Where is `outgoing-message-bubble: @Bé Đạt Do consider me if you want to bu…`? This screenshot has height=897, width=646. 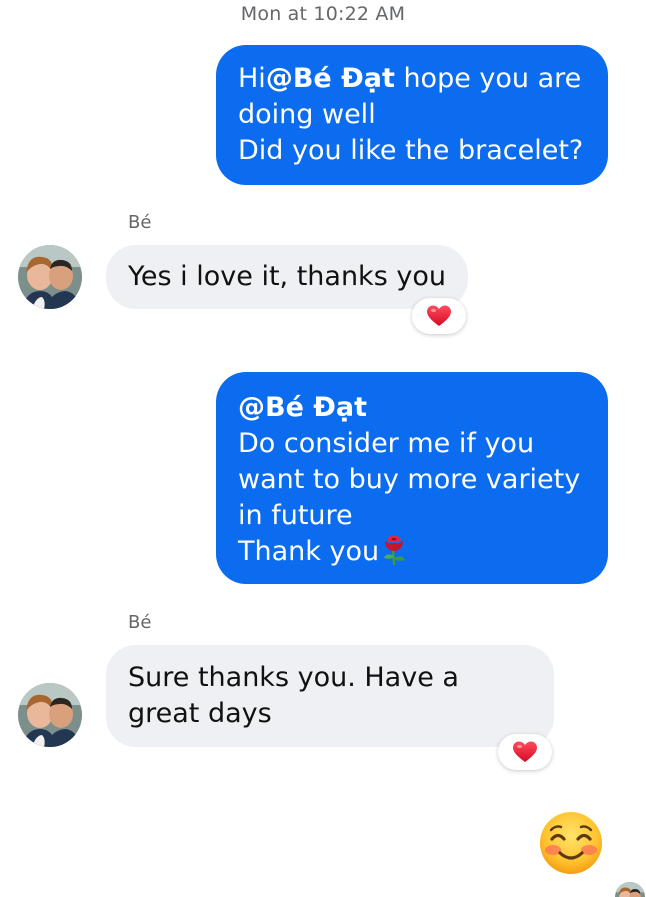 outgoing-message-bubble: @Bé Đạt Do consider me if you want to bu… is located at coordinates (412, 478).